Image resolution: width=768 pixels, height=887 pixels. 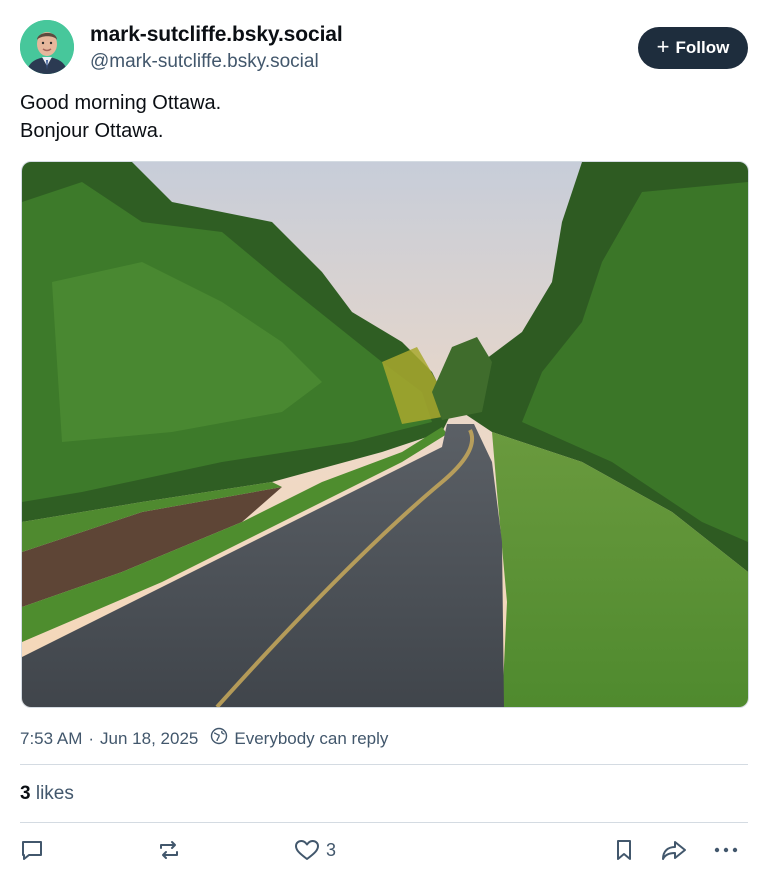 What do you see at coordinates (120, 117) in the screenshot?
I see `post-text: Good morning Ottawa. Bonjour Ottawa.` at bounding box center [120, 117].